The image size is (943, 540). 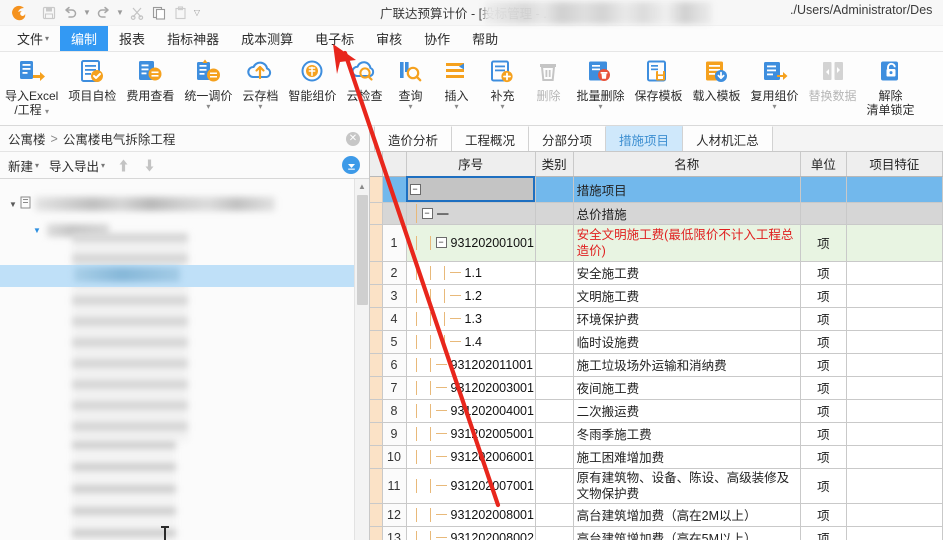 I want to click on row-seq: 1.3, so click(x=471, y=319).